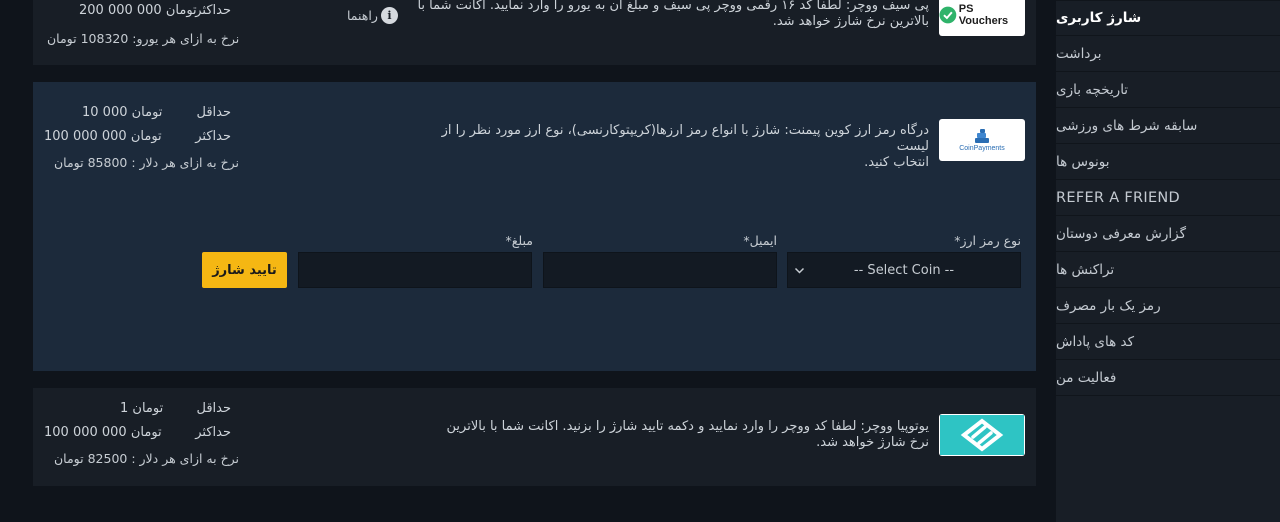 This screenshot has width=1280, height=522. I want to click on confirm-deposit-button: تایید شارژ, so click(244, 270).